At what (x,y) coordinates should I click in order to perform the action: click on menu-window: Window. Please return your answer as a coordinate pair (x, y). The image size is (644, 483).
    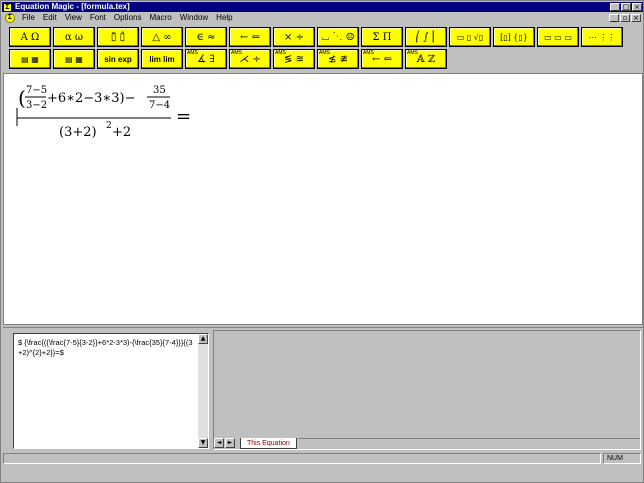
    Looking at the image, I should click on (194, 18).